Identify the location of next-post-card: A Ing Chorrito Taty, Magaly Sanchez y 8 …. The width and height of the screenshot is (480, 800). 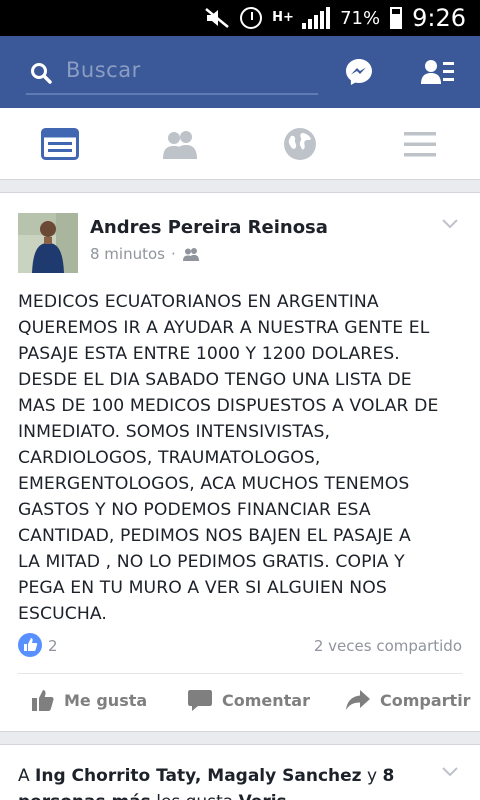
(240, 772).